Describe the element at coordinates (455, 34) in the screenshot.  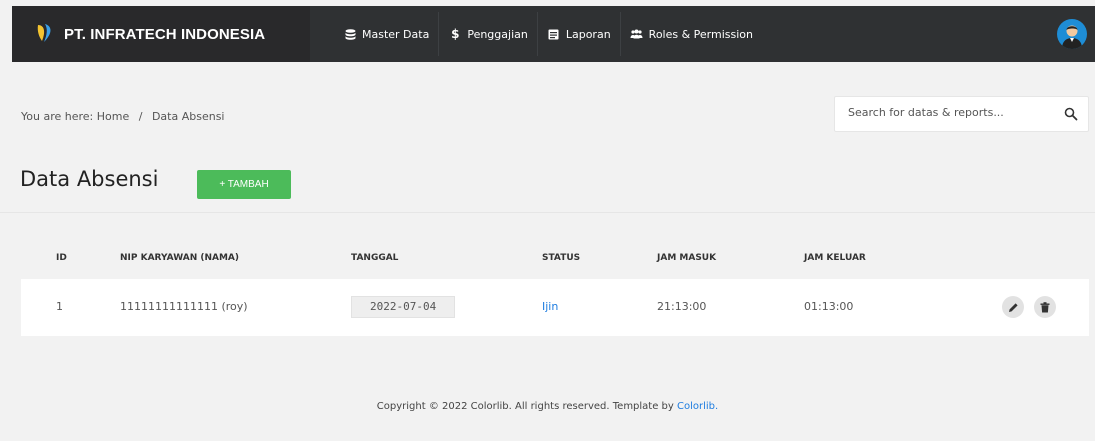
I see `dollar-icon: $` at that location.